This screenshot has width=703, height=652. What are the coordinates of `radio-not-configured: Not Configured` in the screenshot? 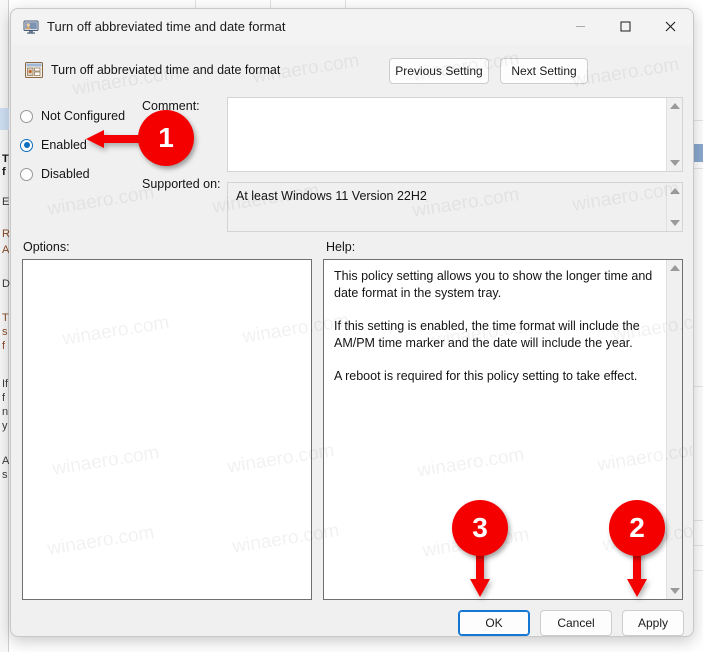 It's located at (72, 116).